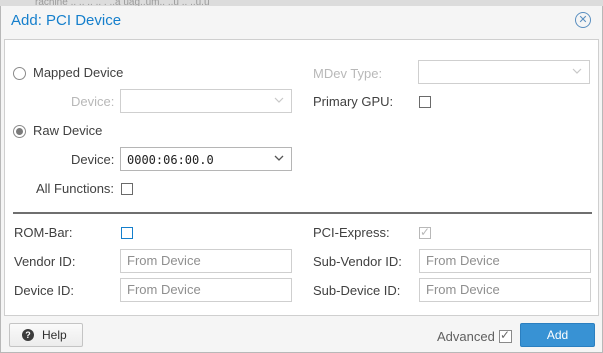  What do you see at coordinates (557, 335) in the screenshot?
I see `add-button: Add` at bounding box center [557, 335].